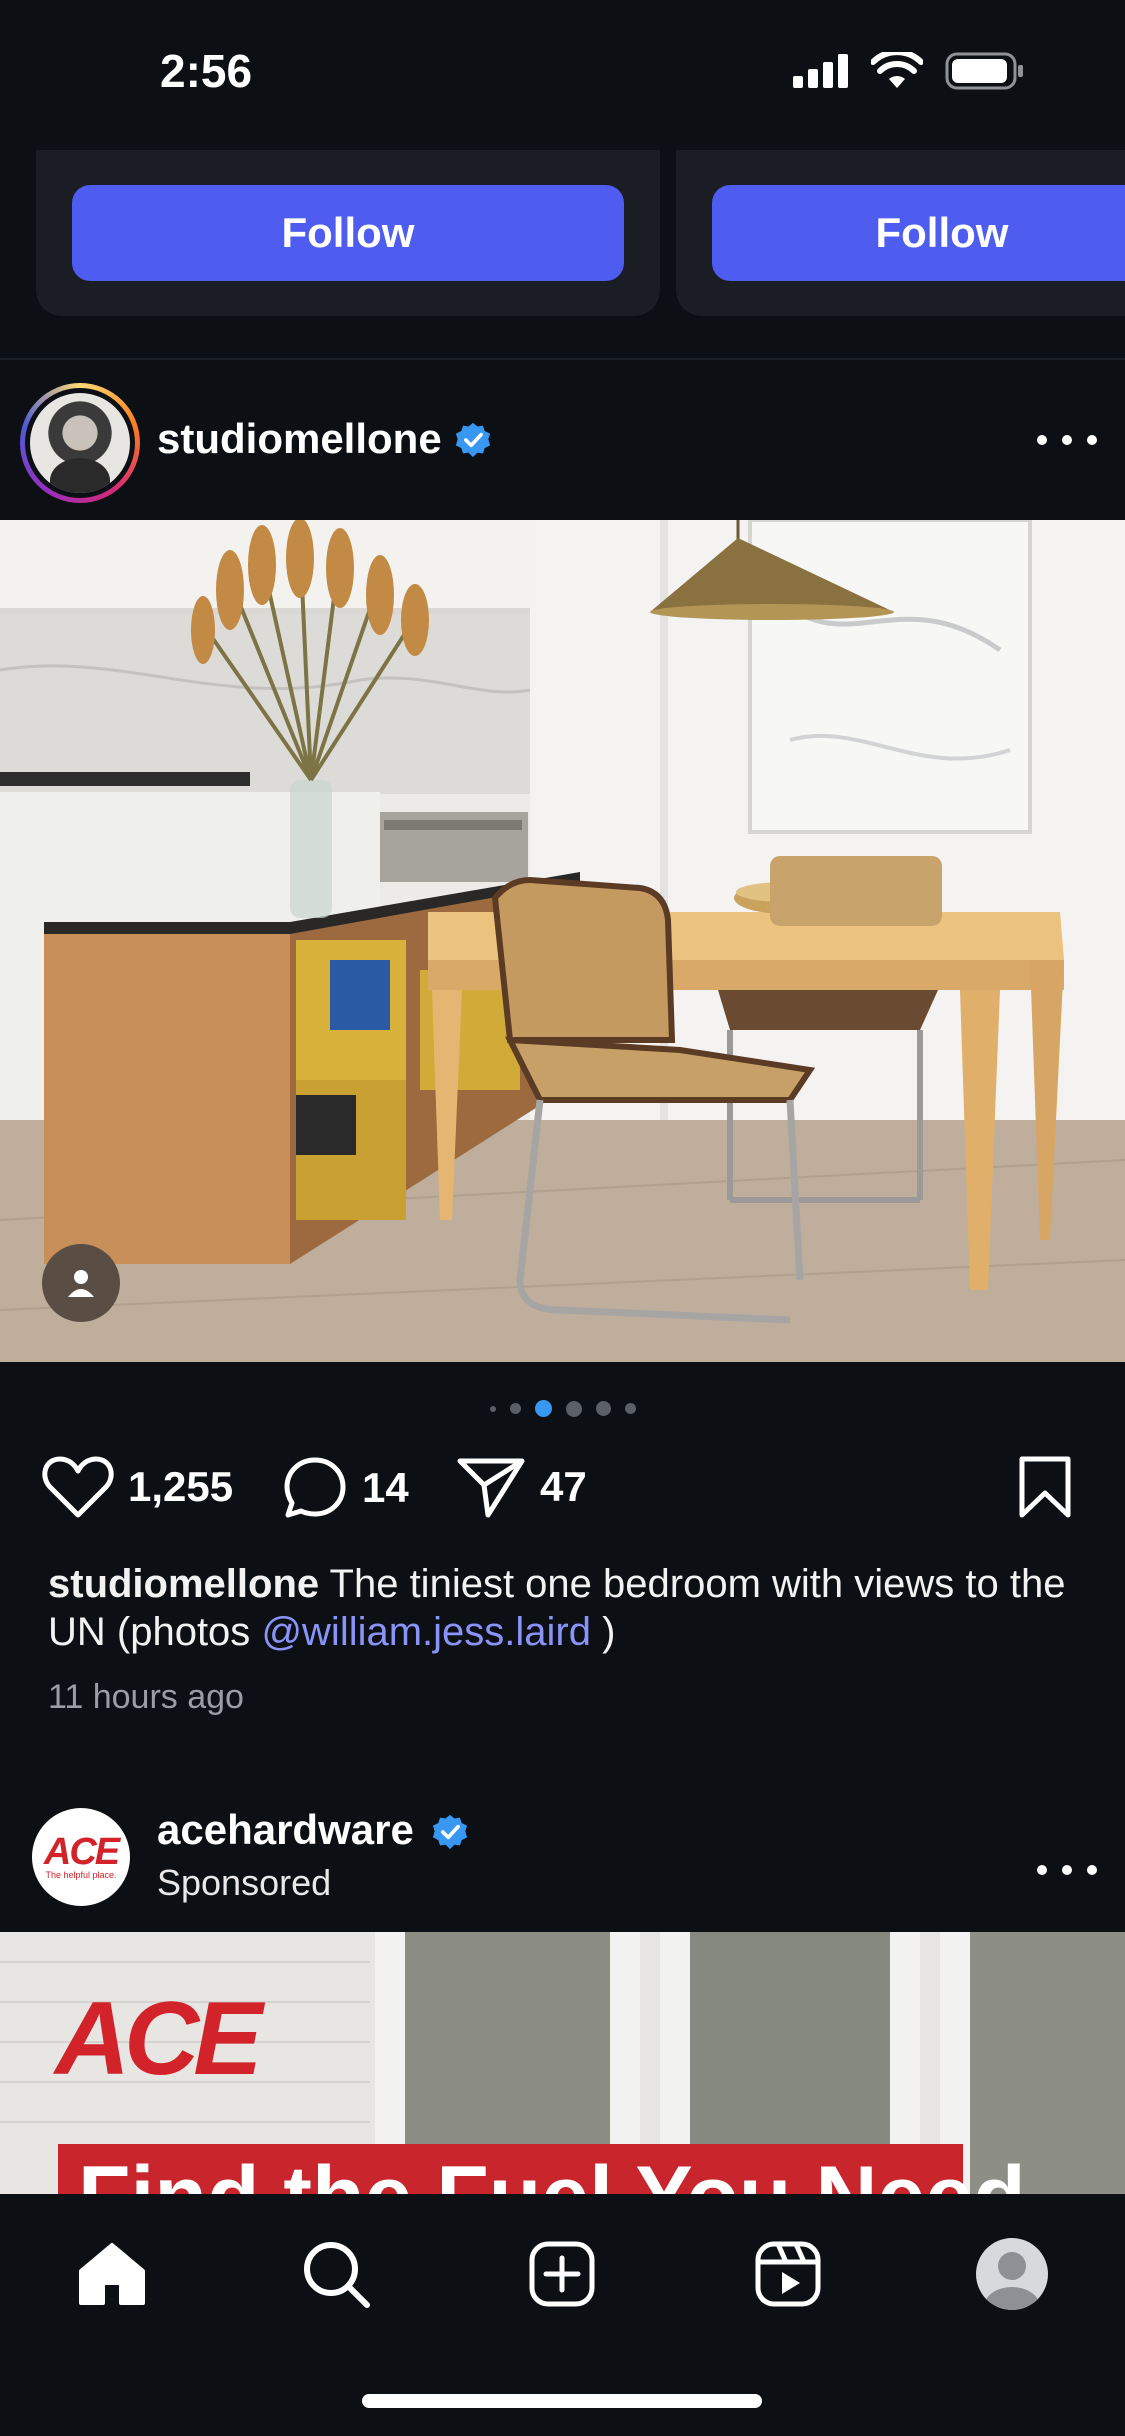 The height and width of the screenshot is (2436, 1125). I want to click on post-username: studiomellone, so click(299, 439).